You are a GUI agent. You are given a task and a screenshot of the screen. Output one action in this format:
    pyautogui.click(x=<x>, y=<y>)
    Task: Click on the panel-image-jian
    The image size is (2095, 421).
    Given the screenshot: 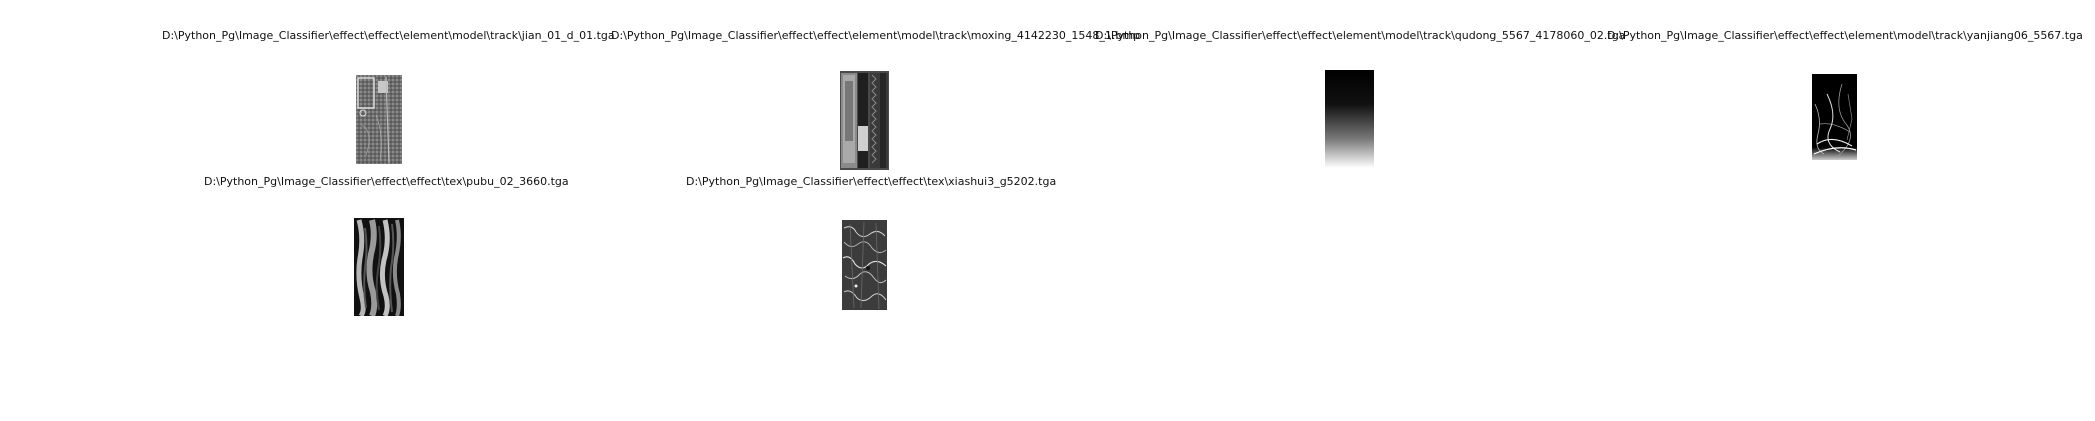 What is the action you would take?
    pyautogui.click(x=379, y=119)
    